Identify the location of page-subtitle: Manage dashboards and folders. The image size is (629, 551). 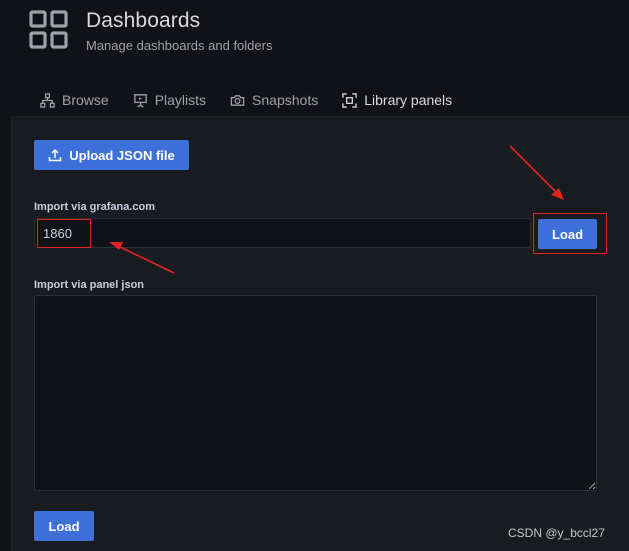
(179, 45).